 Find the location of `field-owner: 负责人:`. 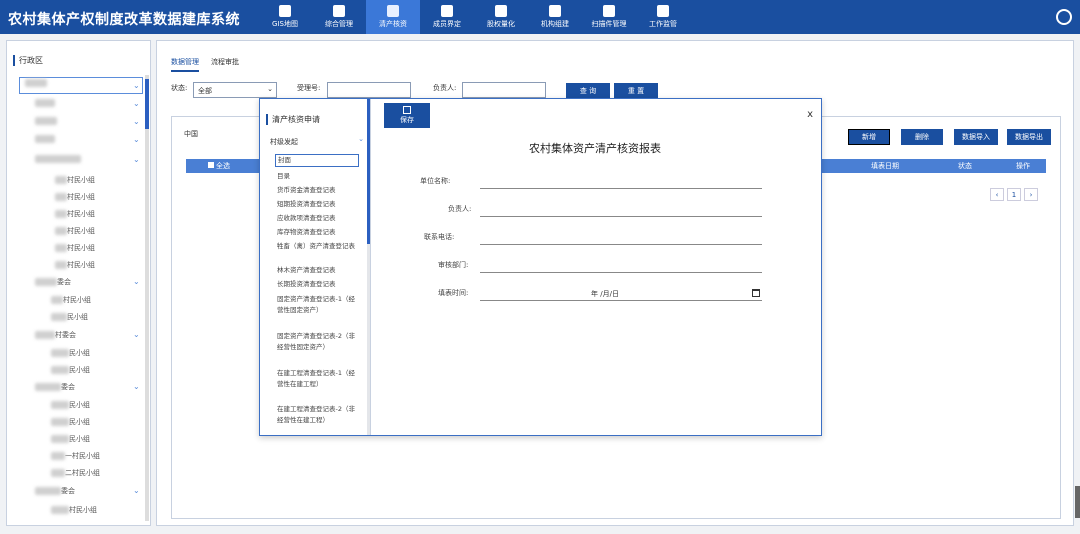

field-owner: 负责人: is located at coordinates (591, 212).